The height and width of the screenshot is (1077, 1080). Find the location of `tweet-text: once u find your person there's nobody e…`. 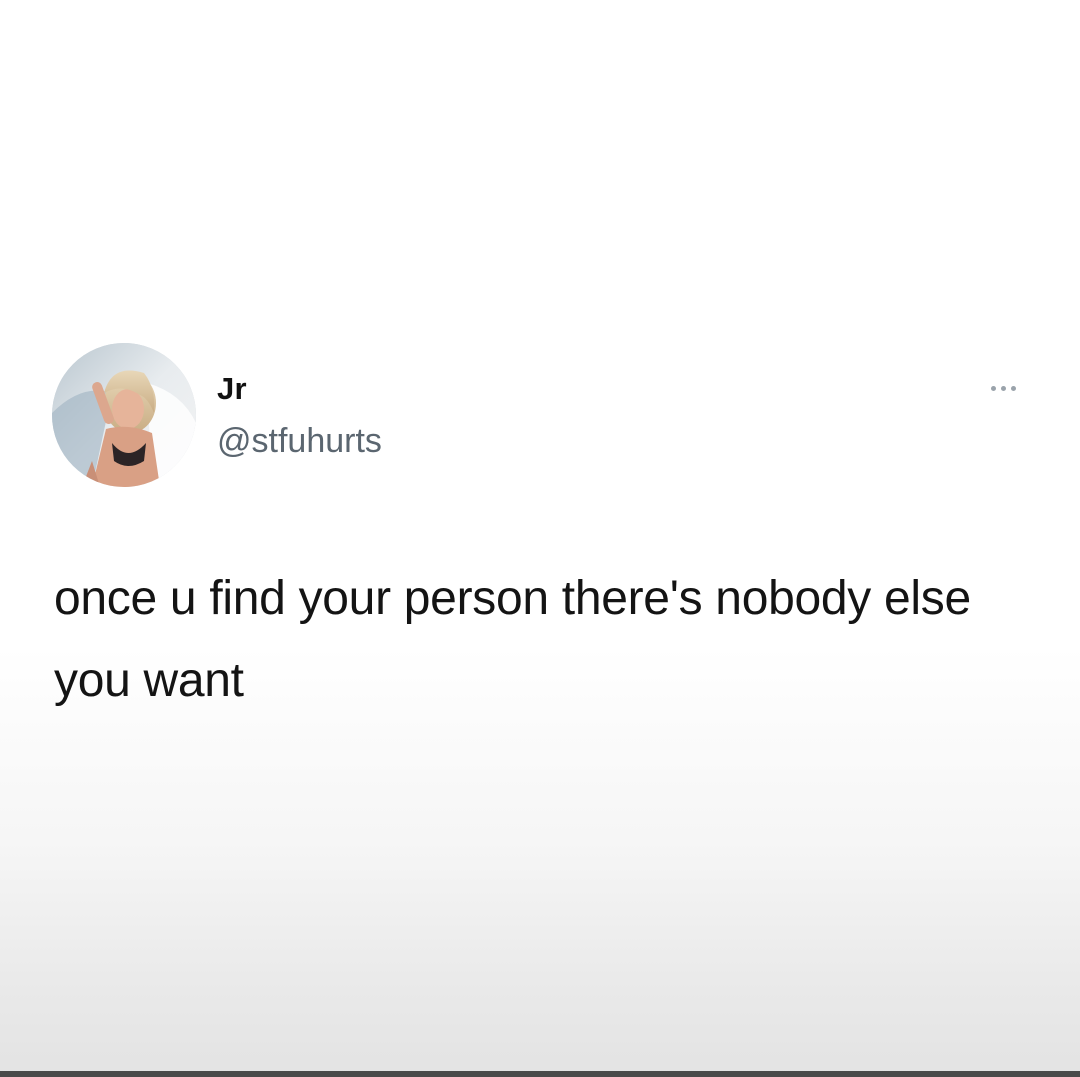

tweet-text: once u find your person there's nobody e… is located at coordinates (512, 639).